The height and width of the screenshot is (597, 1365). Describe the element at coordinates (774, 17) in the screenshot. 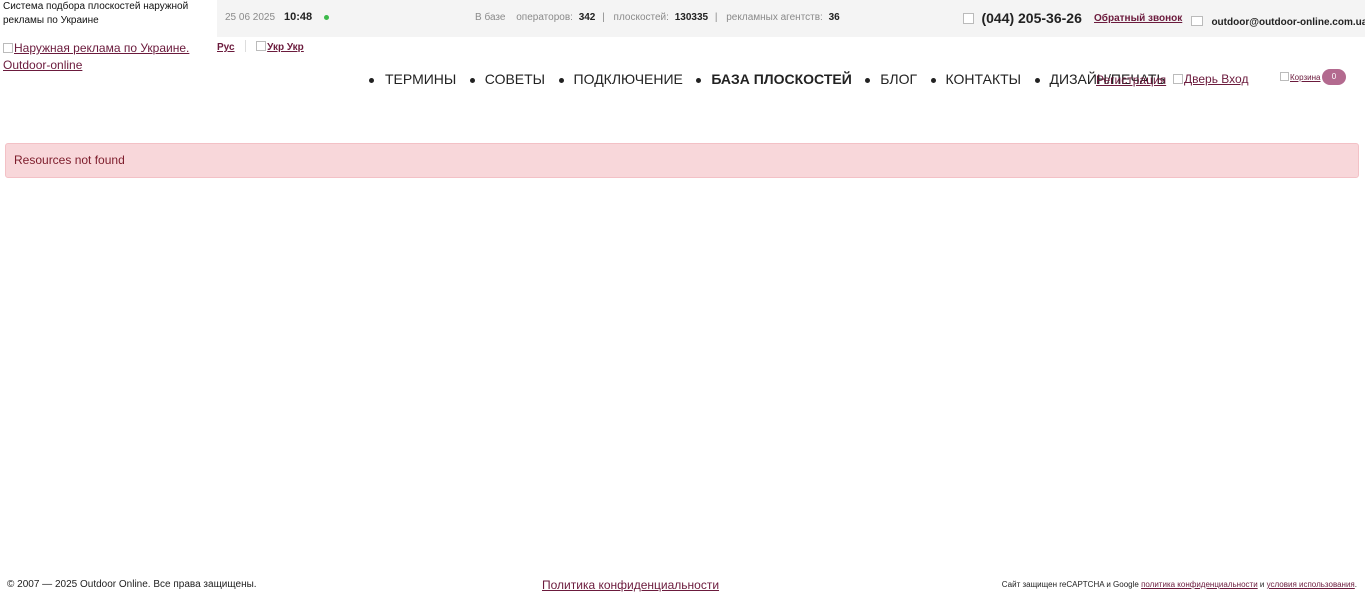

I see `agencies-label: рекламных агентств:` at that location.